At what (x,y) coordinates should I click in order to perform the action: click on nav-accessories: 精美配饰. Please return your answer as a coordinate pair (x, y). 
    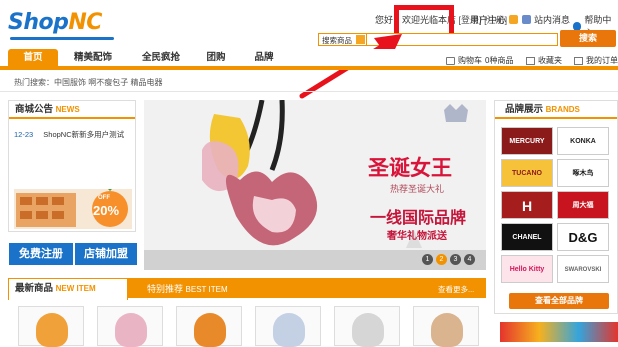
    Looking at the image, I should click on (93, 57).